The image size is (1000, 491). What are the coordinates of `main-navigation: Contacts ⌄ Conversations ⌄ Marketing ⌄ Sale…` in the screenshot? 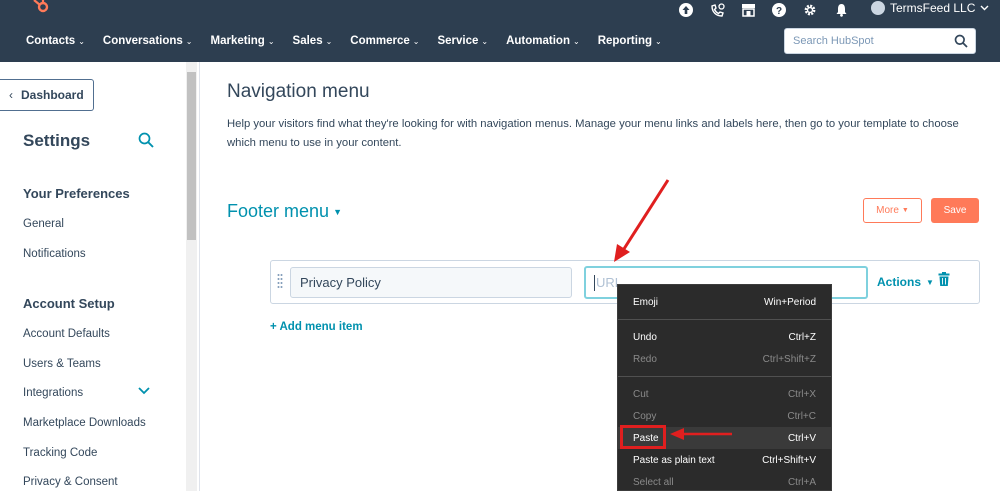 It's located at (500, 41).